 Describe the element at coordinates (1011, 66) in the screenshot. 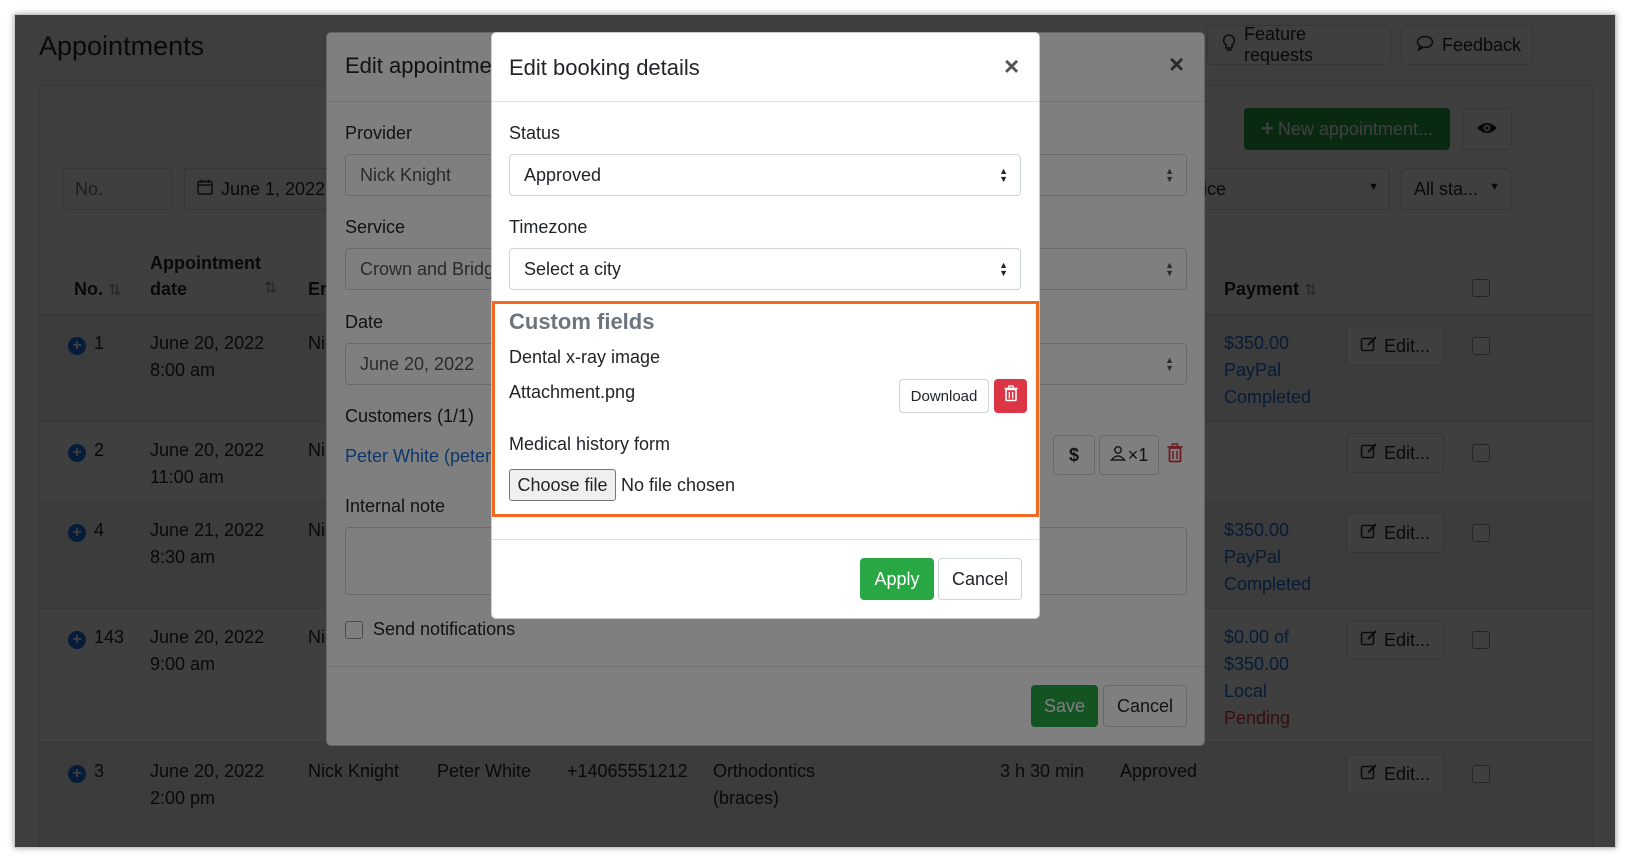

I see `close-icon: ×` at that location.